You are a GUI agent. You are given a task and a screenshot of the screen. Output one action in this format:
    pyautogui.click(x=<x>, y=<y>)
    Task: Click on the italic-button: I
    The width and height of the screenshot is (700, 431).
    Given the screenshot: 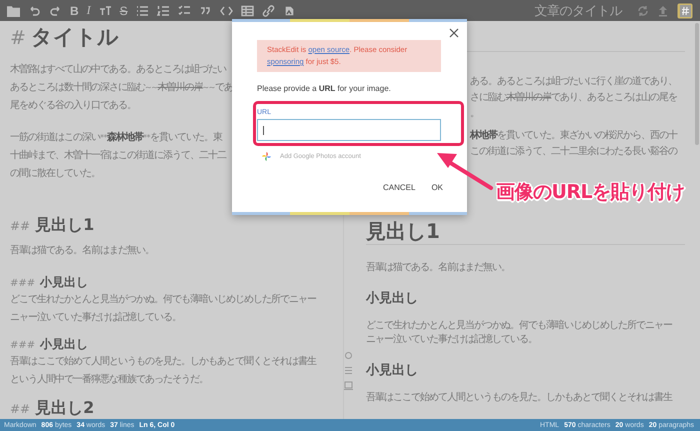 What is the action you would take?
    pyautogui.click(x=89, y=10)
    